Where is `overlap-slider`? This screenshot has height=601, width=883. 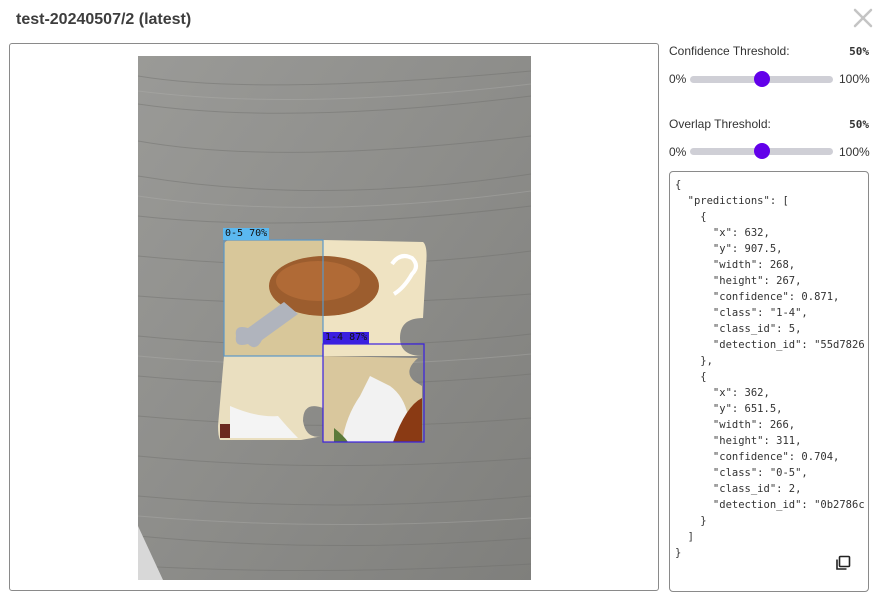 overlap-slider is located at coordinates (761, 151).